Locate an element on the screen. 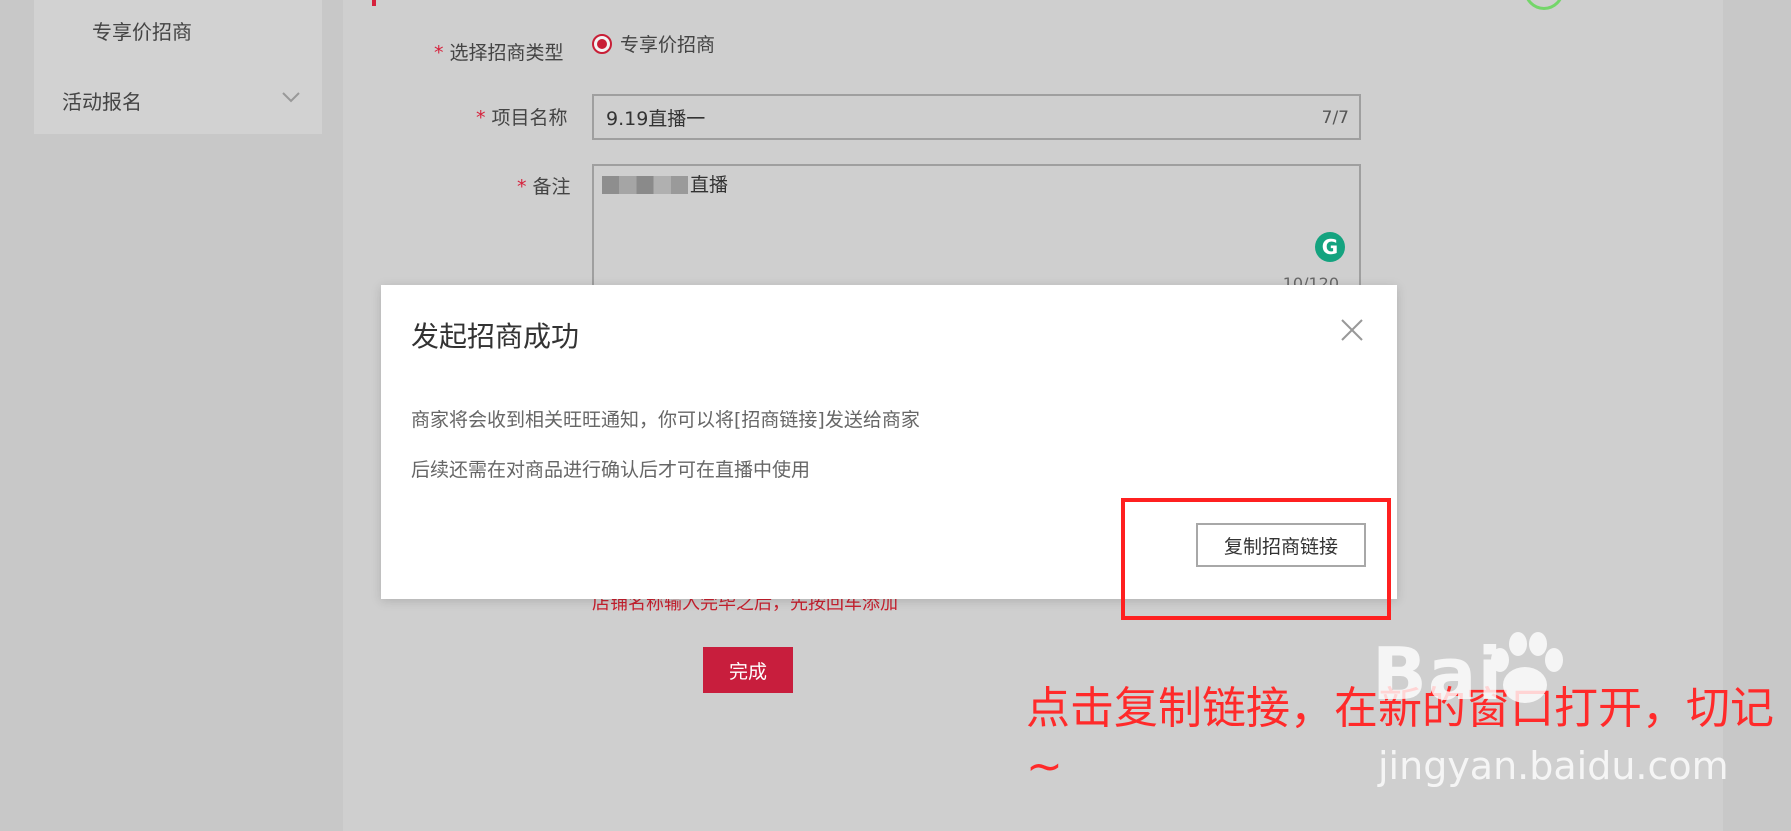  project-name-input: 9.19直播一 7/7 is located at coordinates (976, 117).